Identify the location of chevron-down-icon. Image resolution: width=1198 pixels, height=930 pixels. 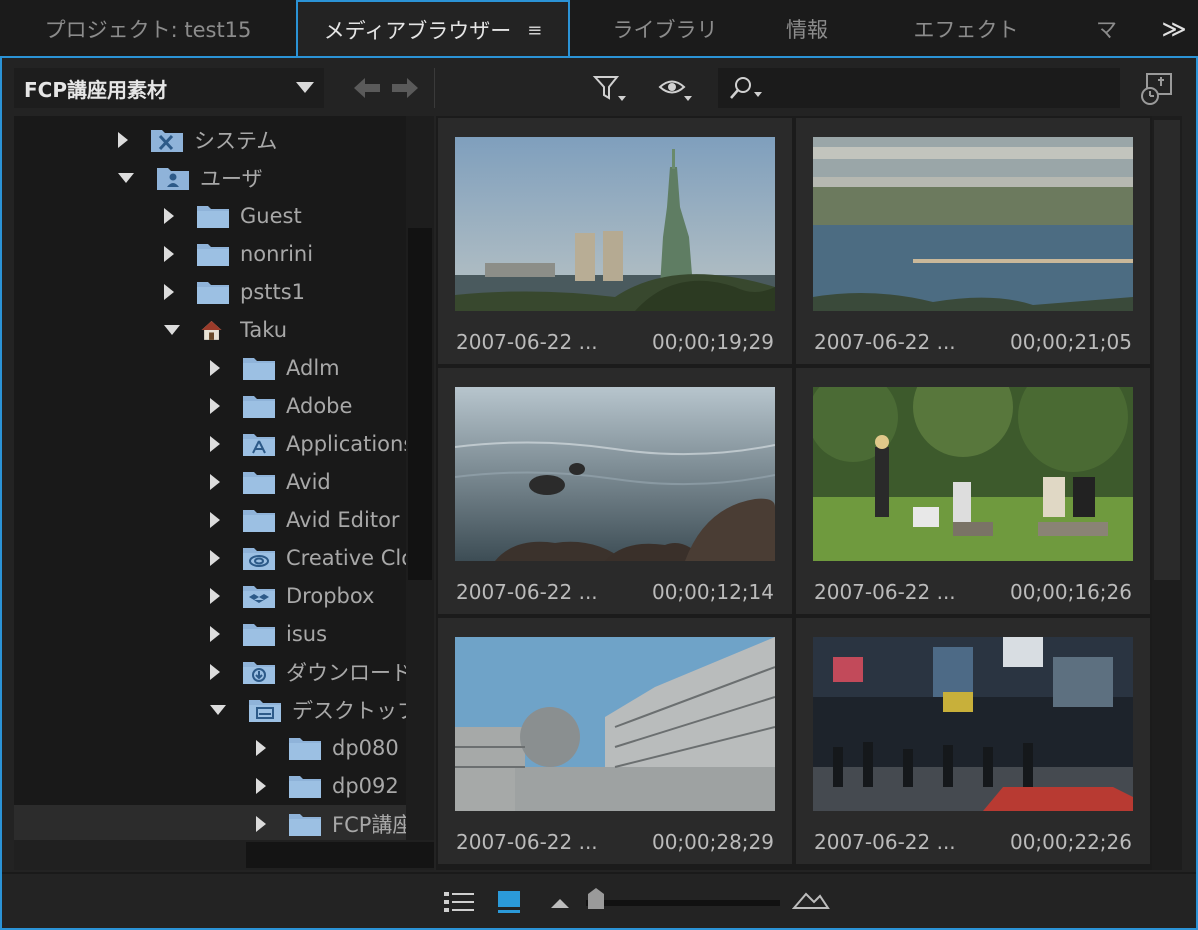
(305, 87).